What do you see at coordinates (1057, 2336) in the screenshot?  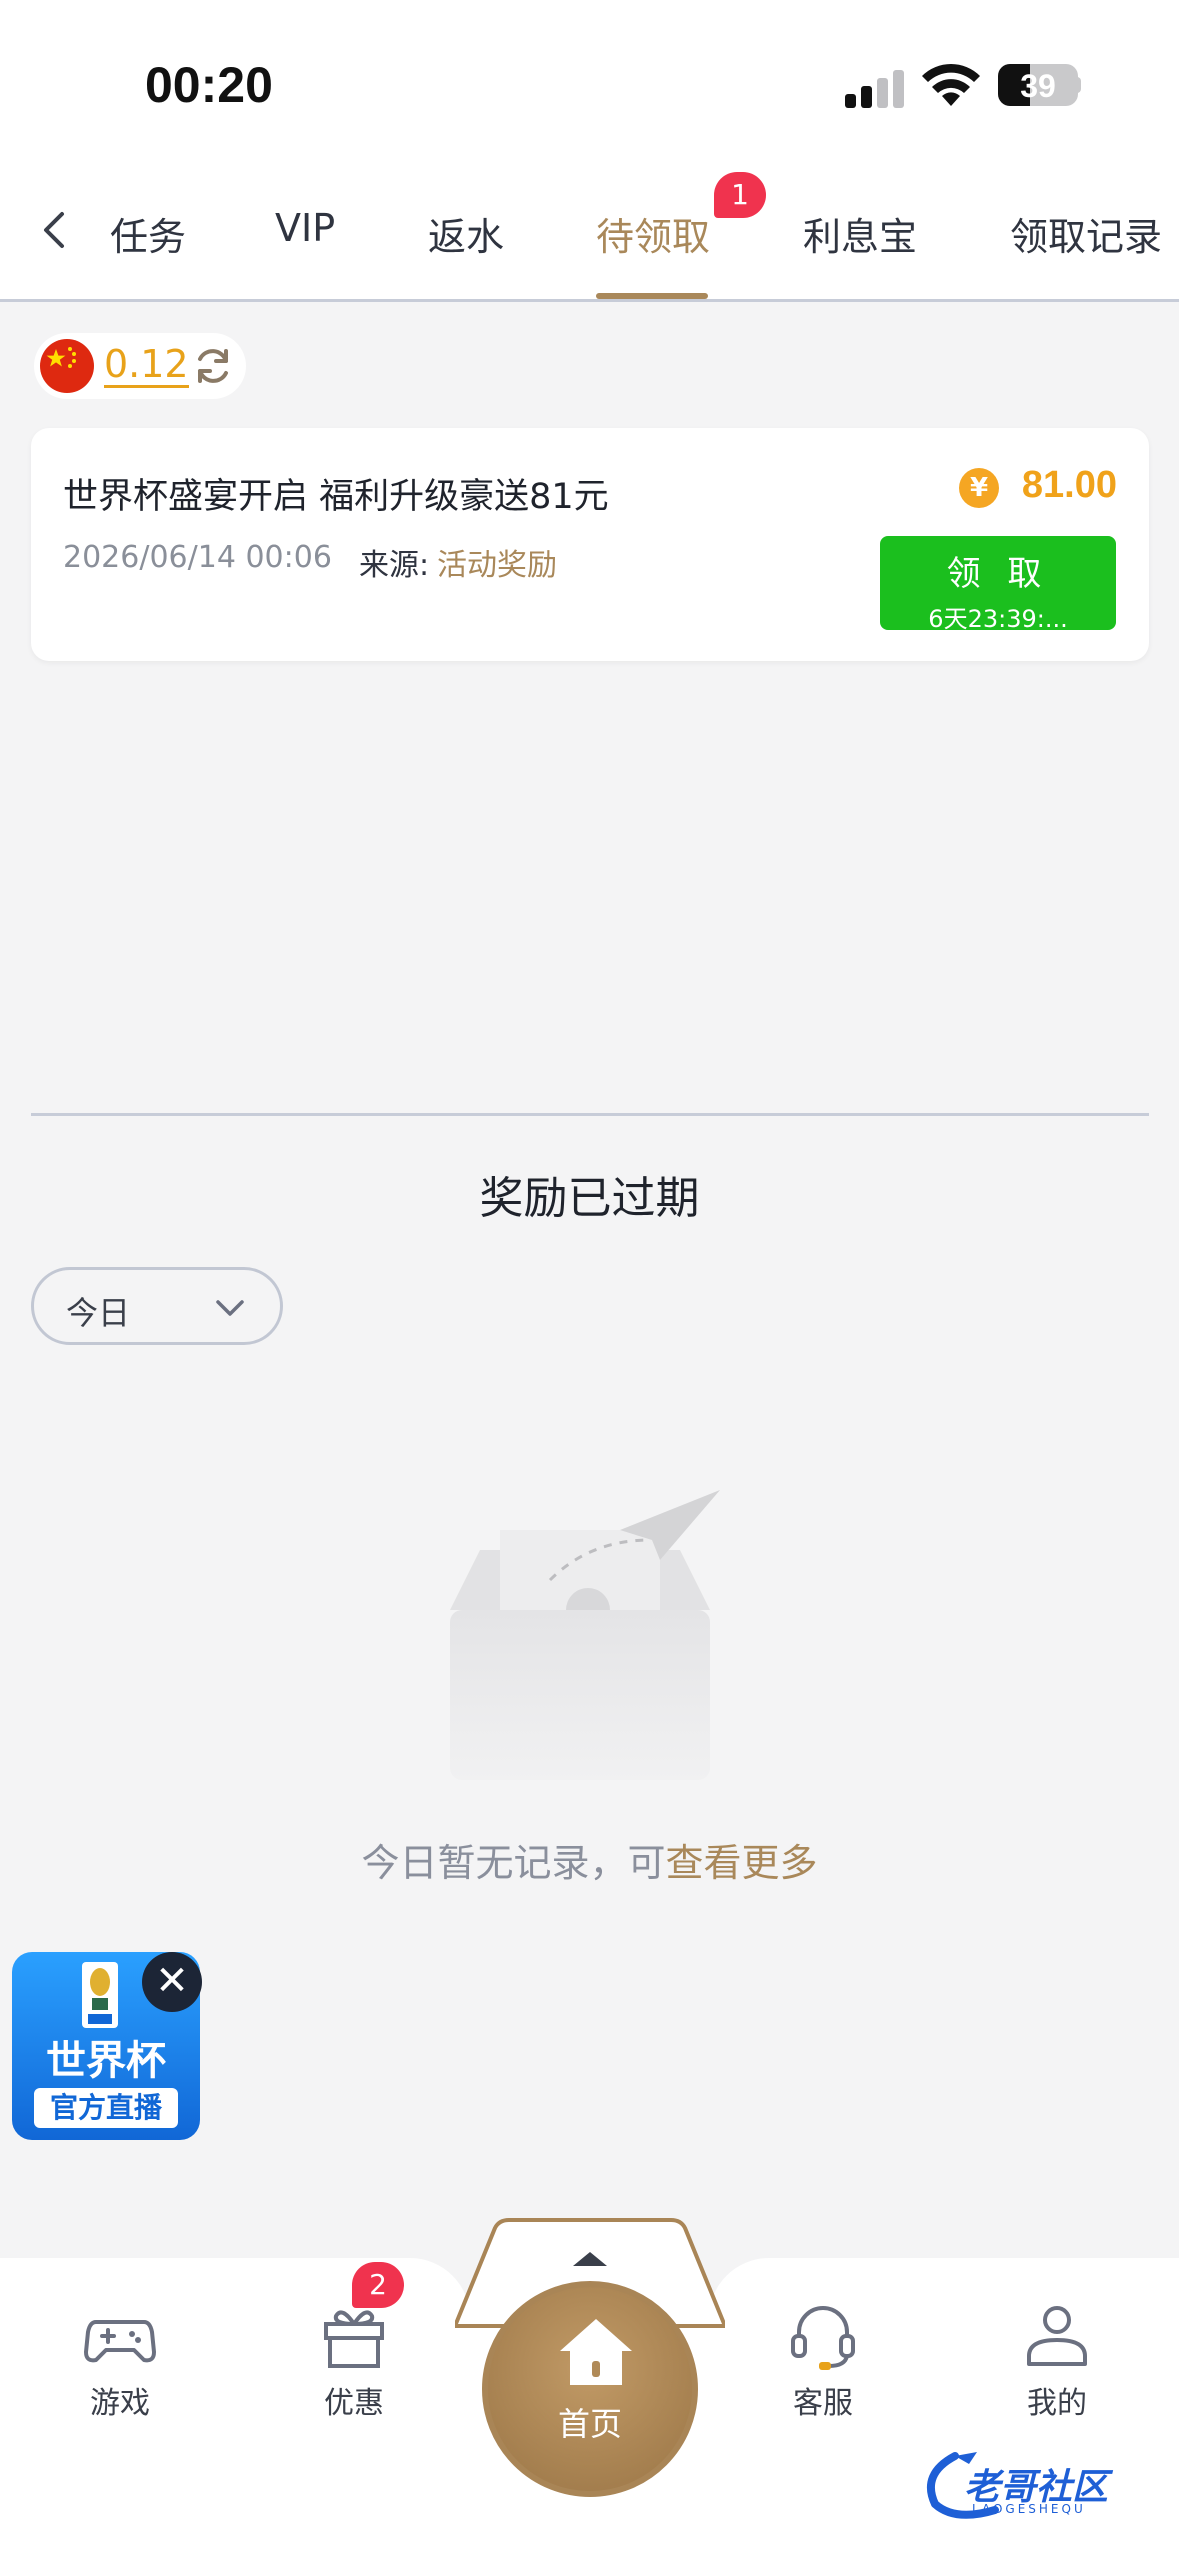 I see `user-icon` at bounding box center [1057, 2336].